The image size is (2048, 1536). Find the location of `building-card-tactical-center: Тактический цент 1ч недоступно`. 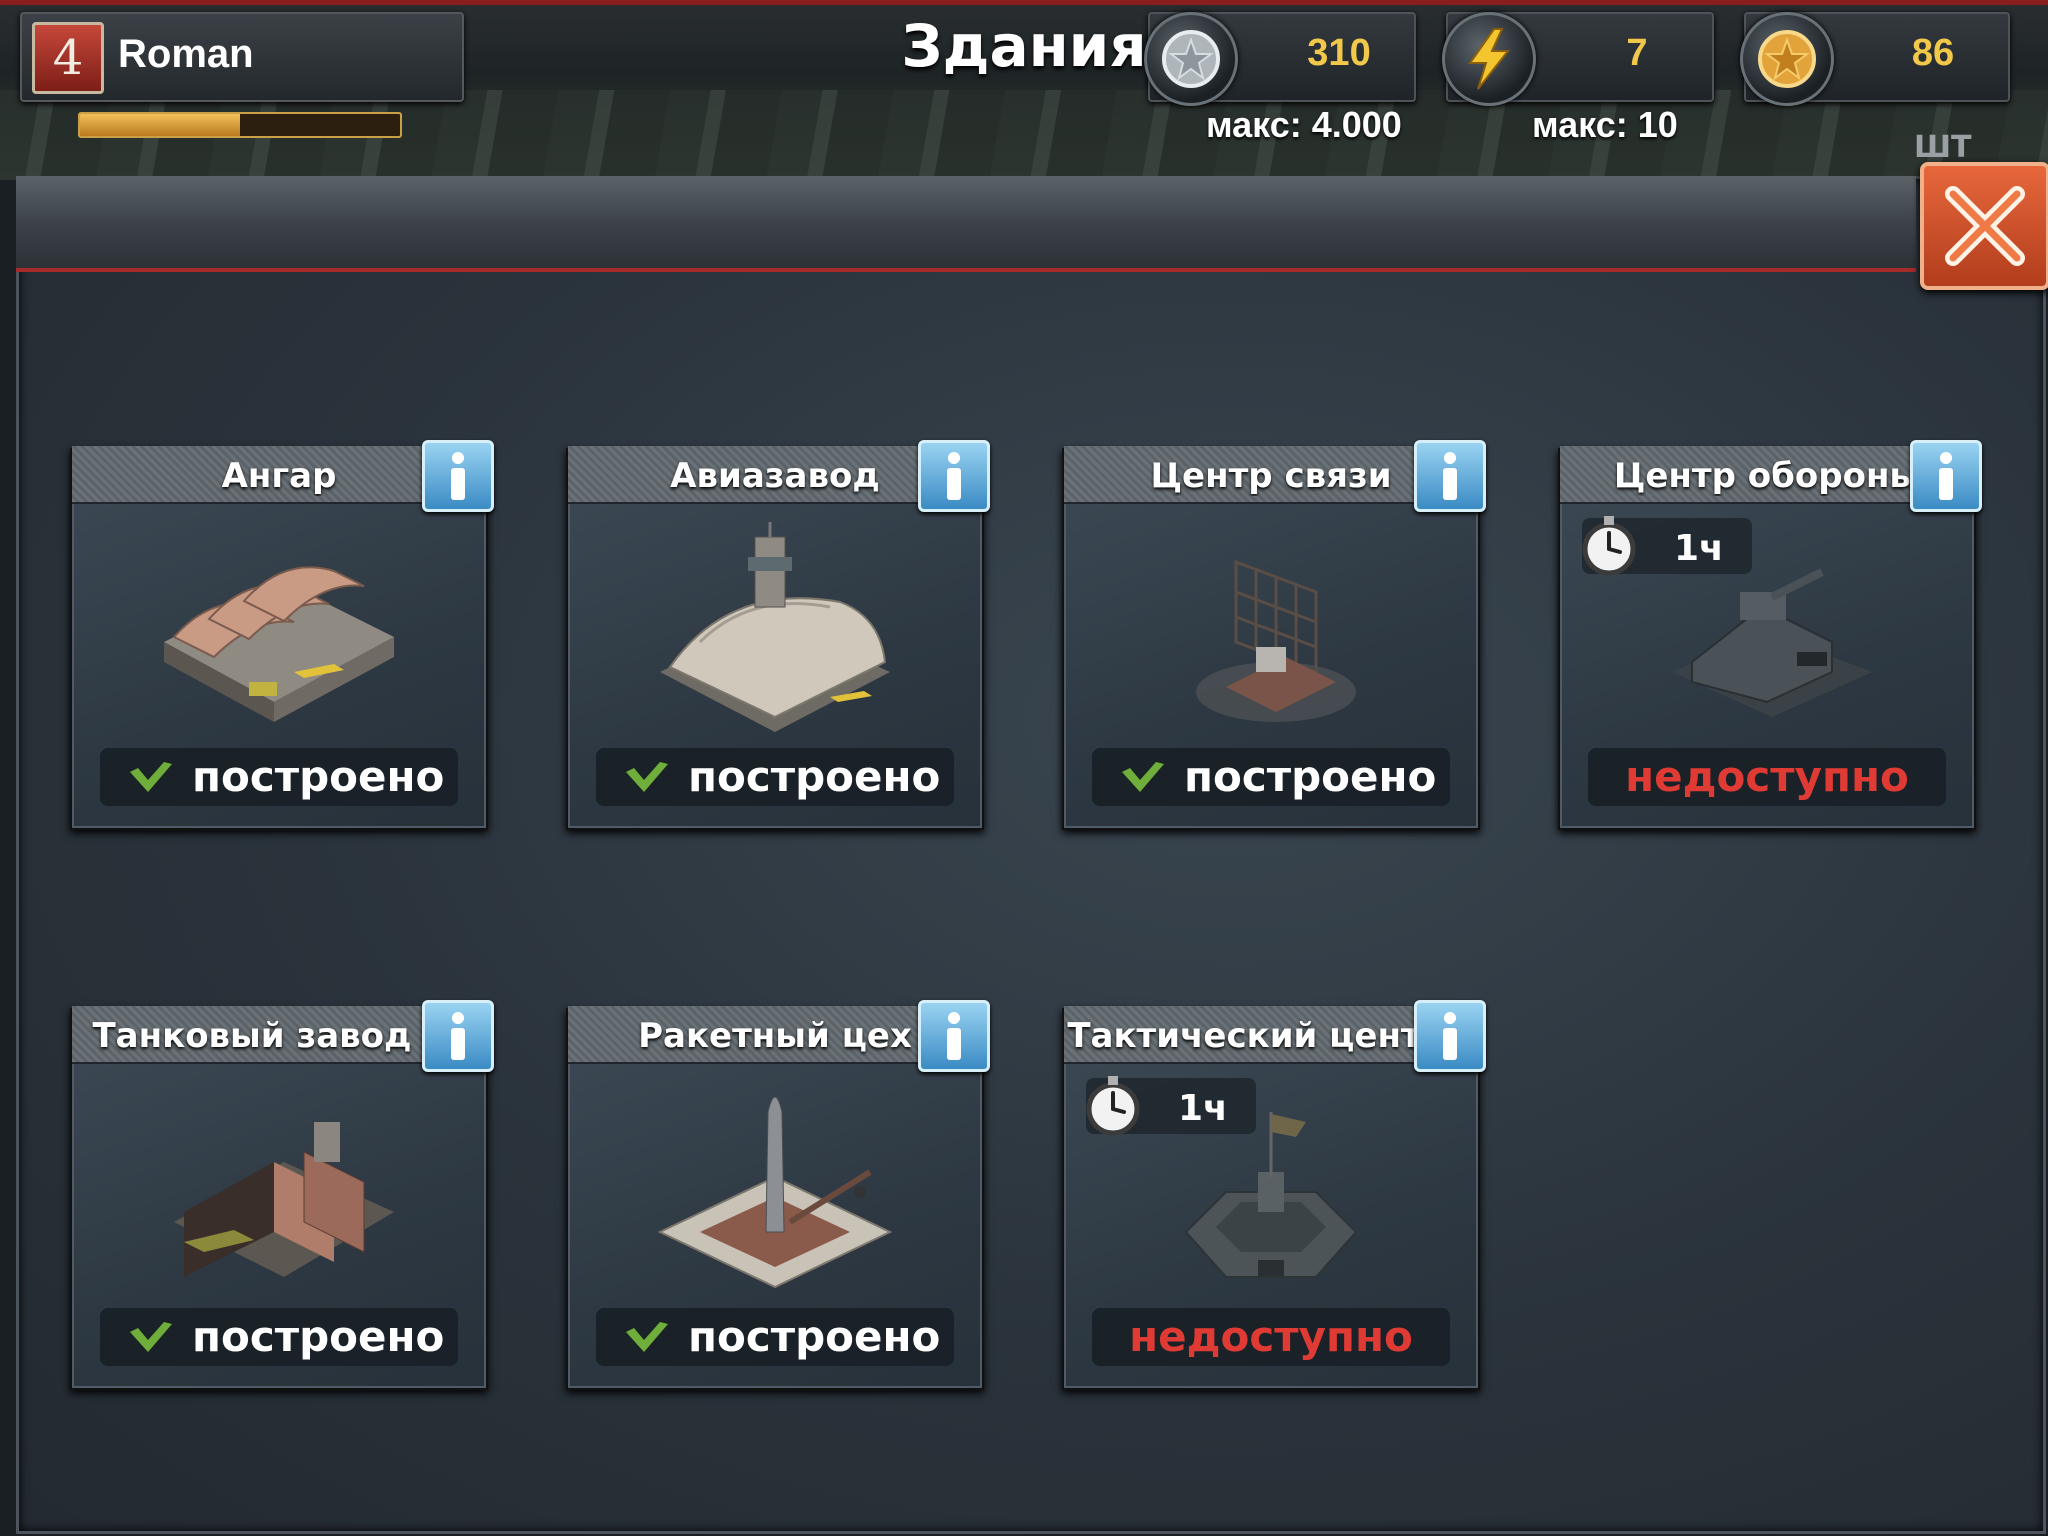

building-card-tactical-center: Тактический цент 1ч недоступно is located at coordinates (1274, 1195).